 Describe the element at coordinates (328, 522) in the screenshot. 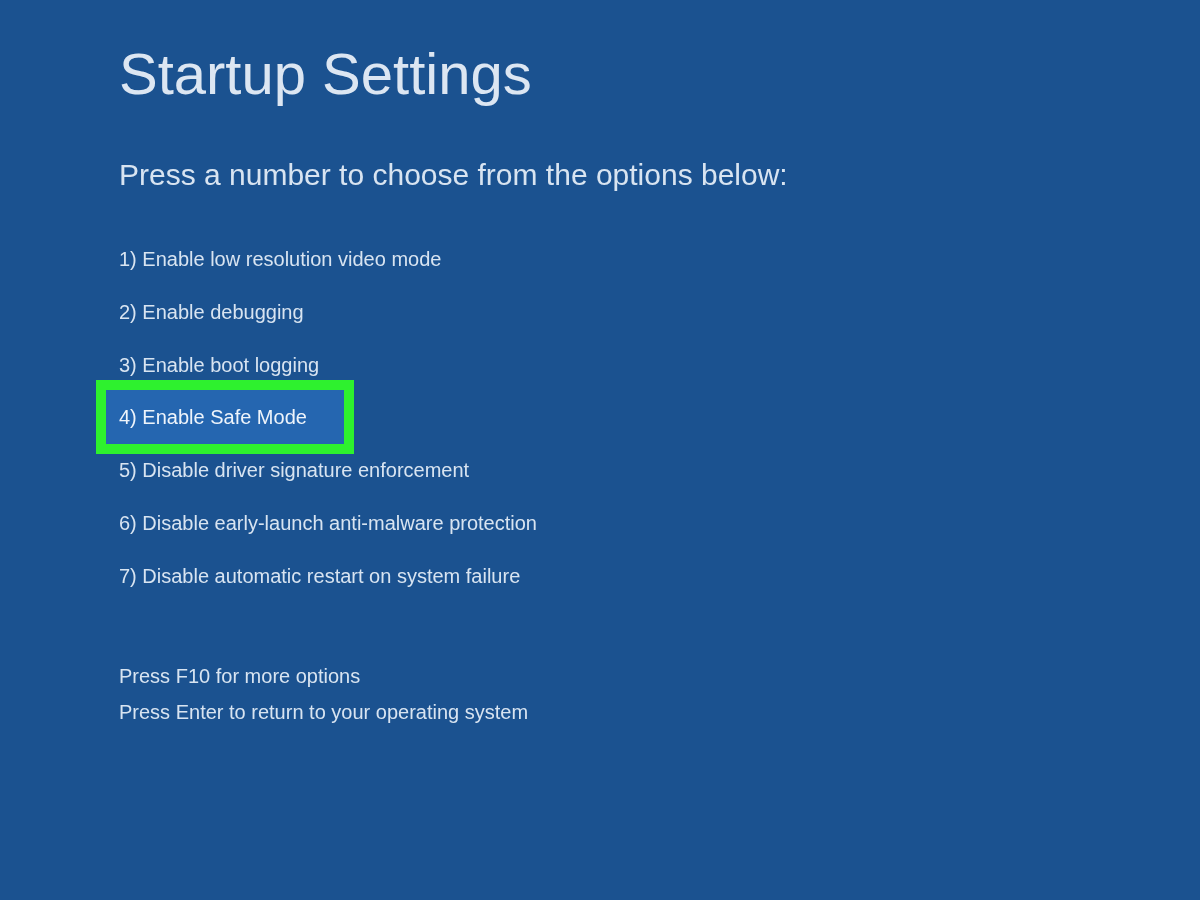

I see `menu-option: 6) Disable early-launch anti-malware protection` at that location.